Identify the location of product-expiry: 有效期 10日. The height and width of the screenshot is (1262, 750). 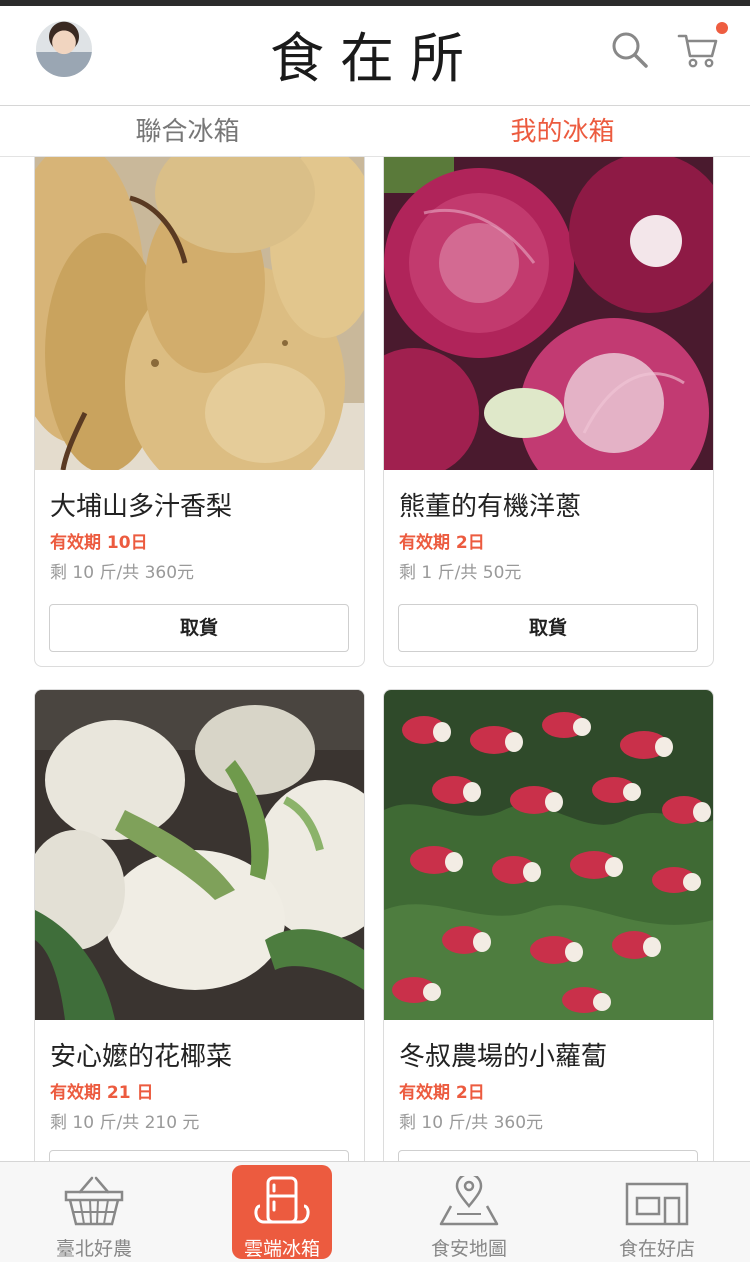
(99, 543).